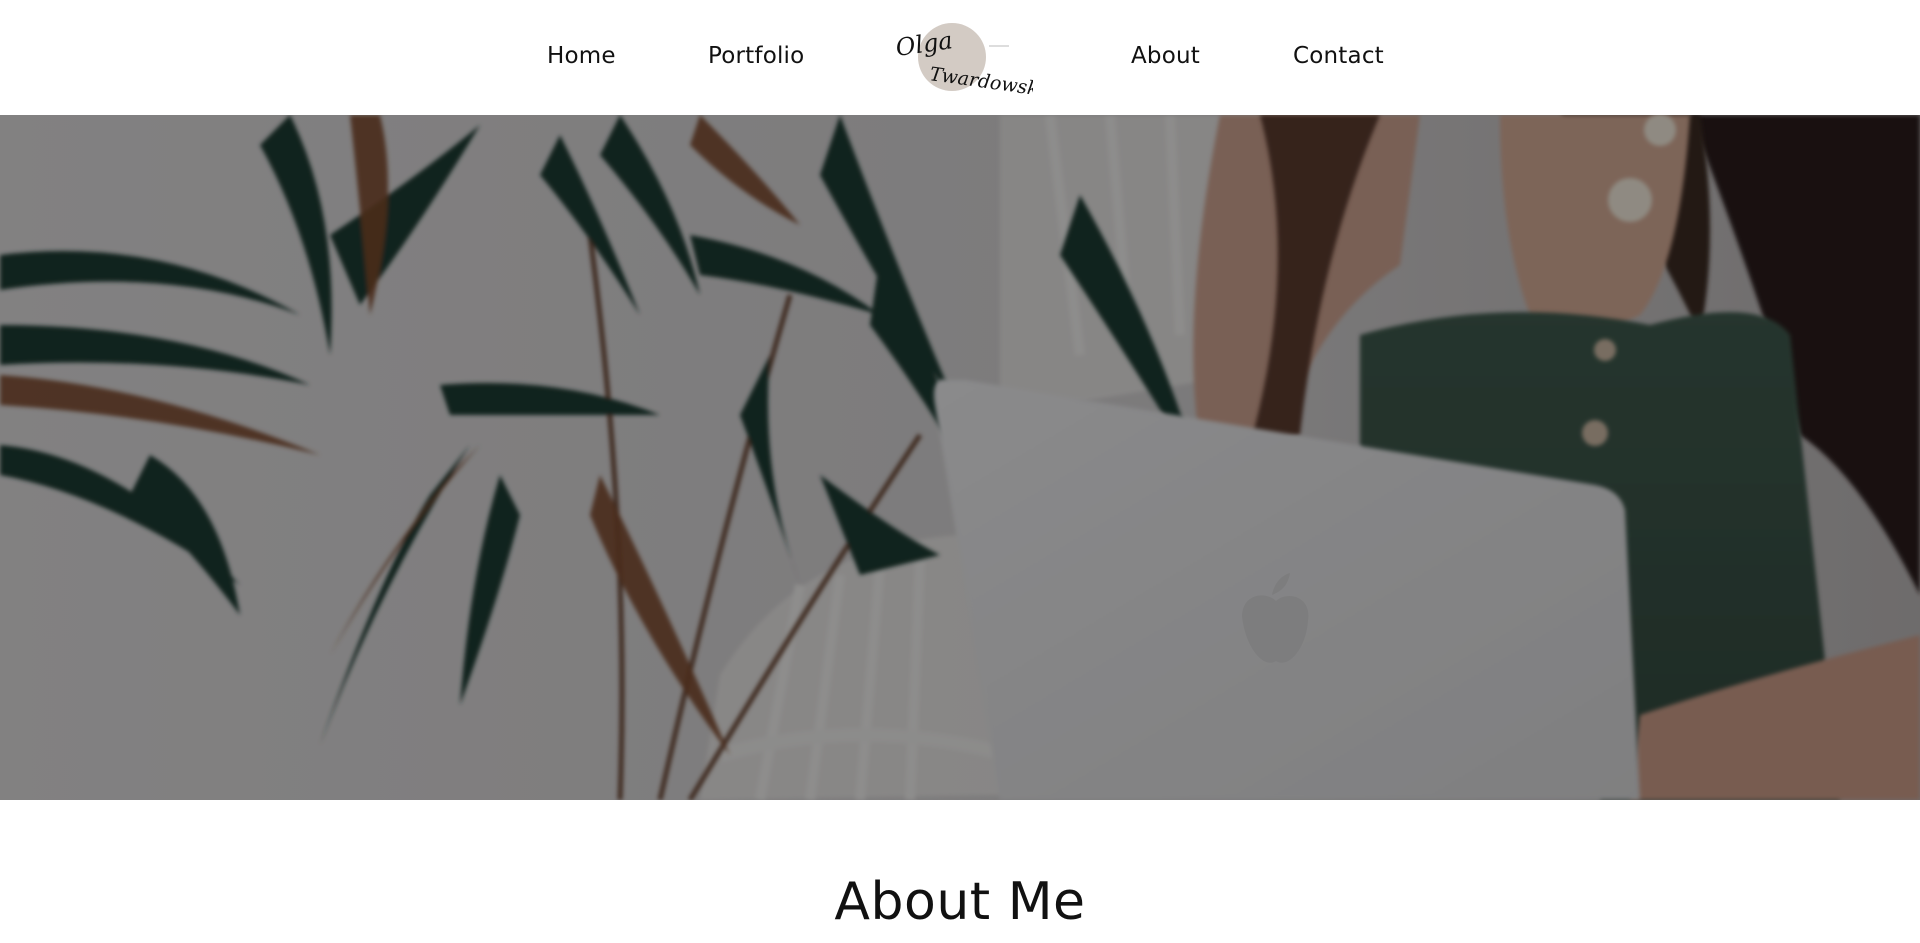 This screenshot has height=943, width=1920. I want to click on about-me-heading: About Me, so click(960, 902).